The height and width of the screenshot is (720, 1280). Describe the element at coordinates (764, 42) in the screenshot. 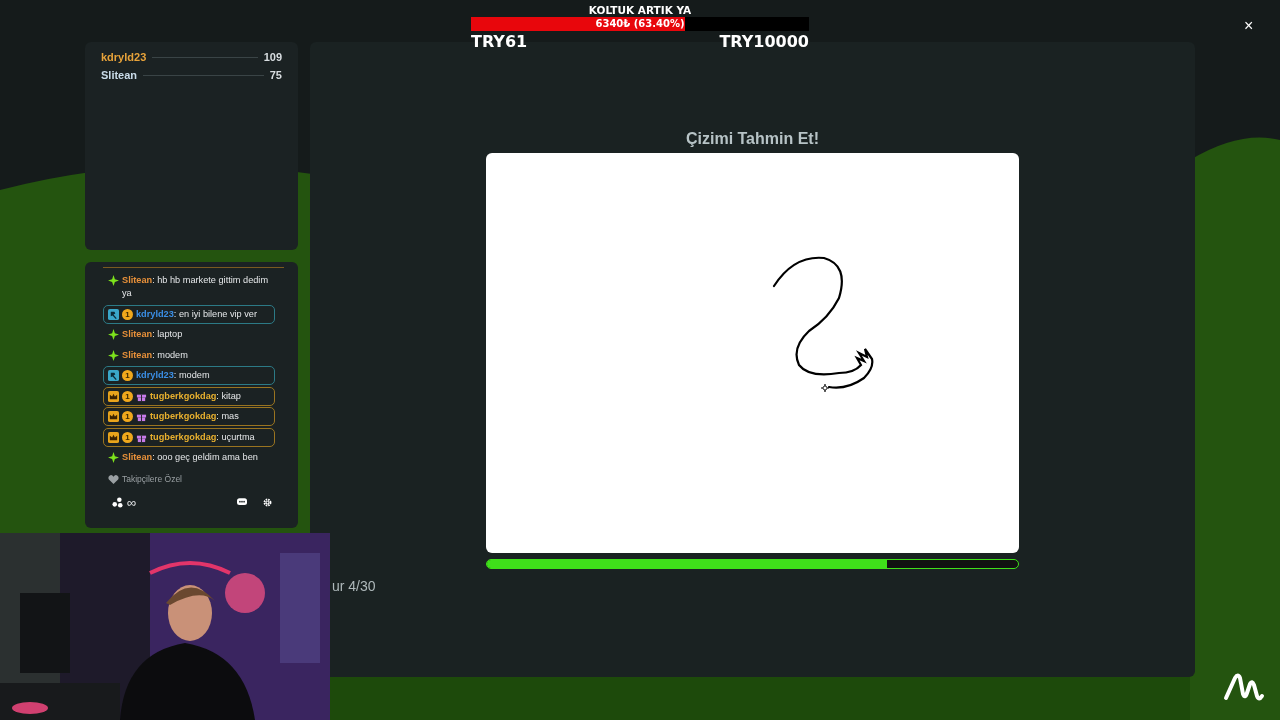

I see `goal-target: TRY10000` at that location.